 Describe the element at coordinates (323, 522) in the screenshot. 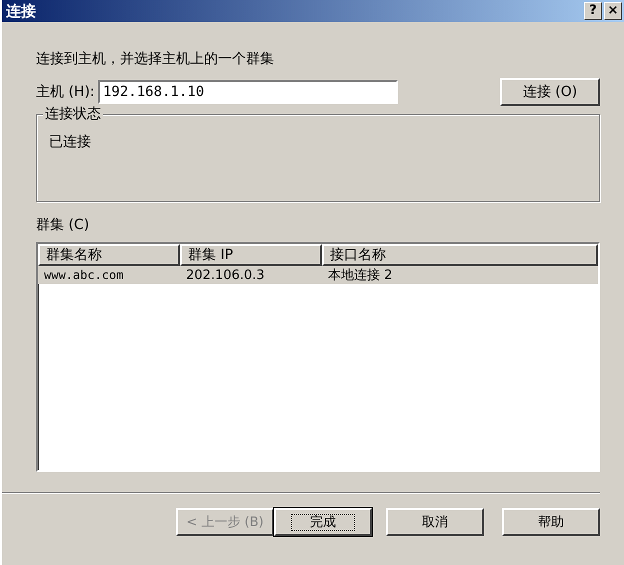

I see `dialog-button: 完成` at that location.